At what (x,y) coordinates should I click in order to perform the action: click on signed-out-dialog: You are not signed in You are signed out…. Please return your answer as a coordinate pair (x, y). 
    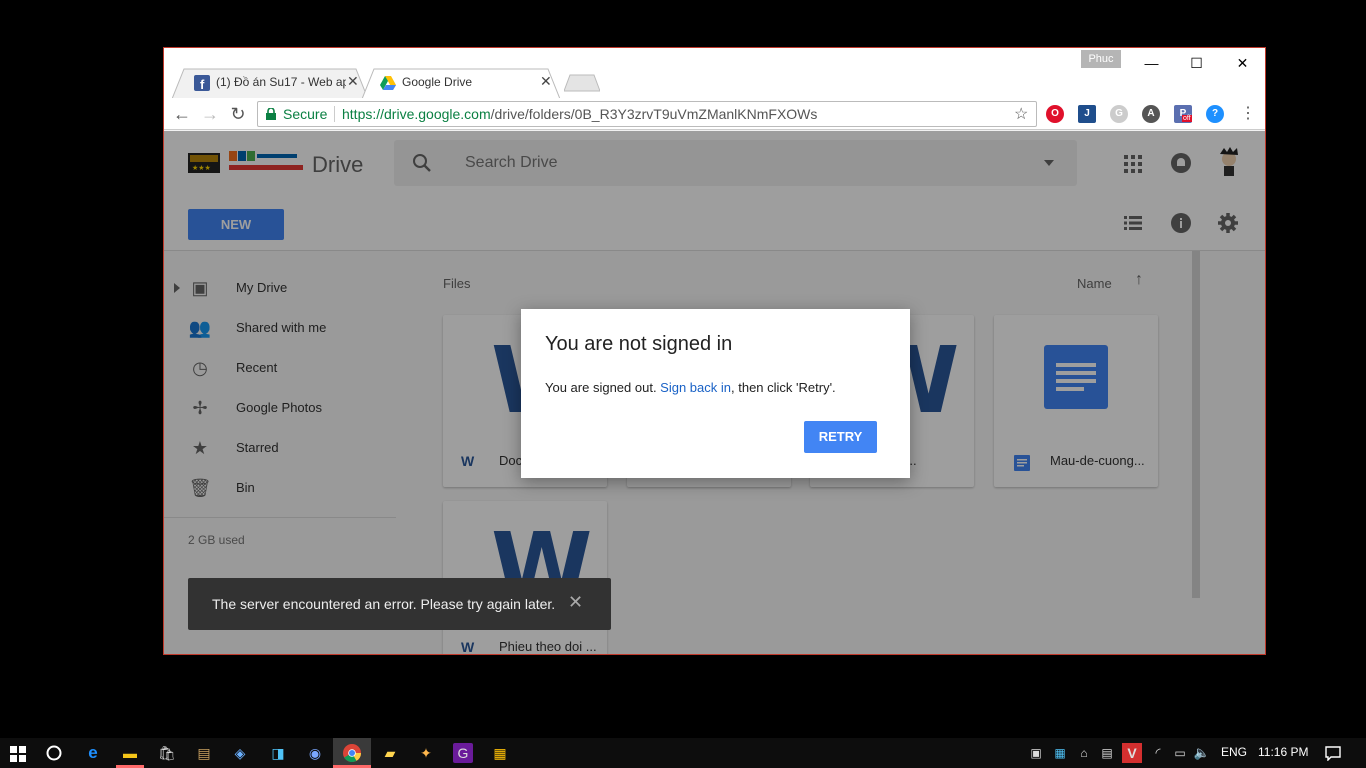
    Looking at the image, I should click on (715, 393).